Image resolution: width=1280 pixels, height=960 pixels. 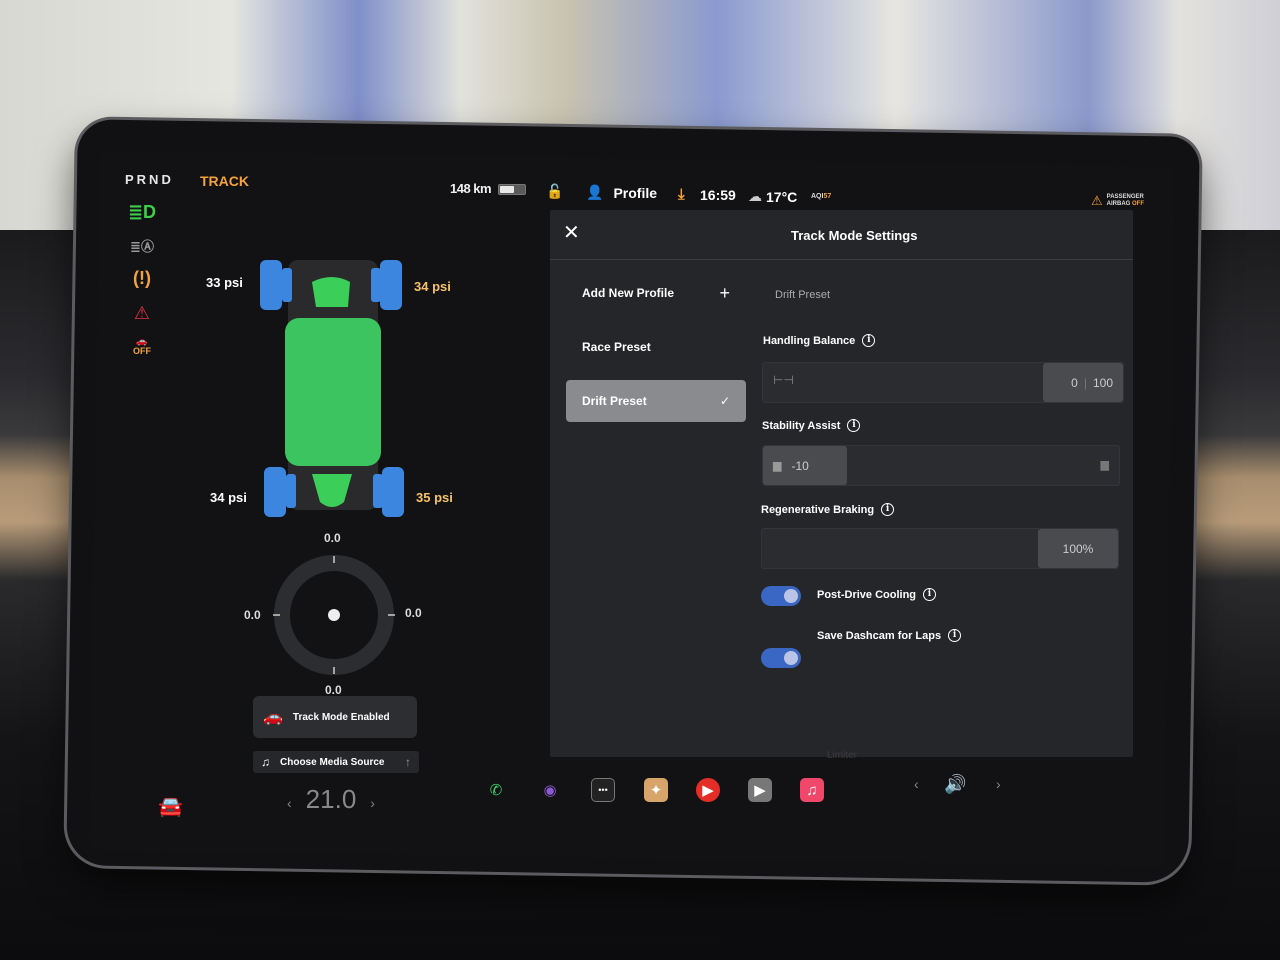 I want to click on airbag-icon: ⚠, so click(x=1097, y=200).